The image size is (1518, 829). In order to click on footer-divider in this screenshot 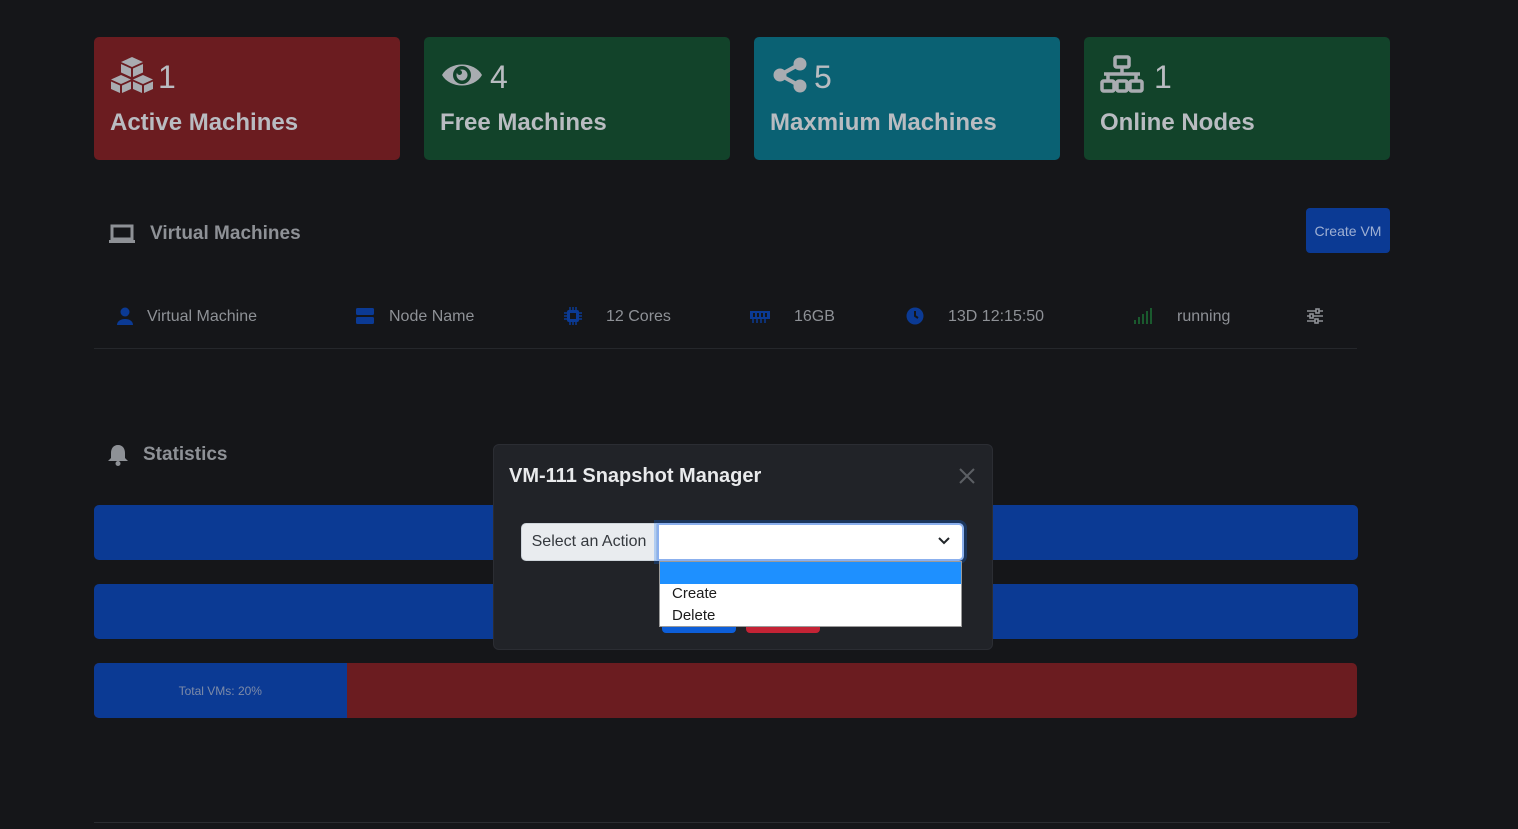, I will do `click(742, 822)`.